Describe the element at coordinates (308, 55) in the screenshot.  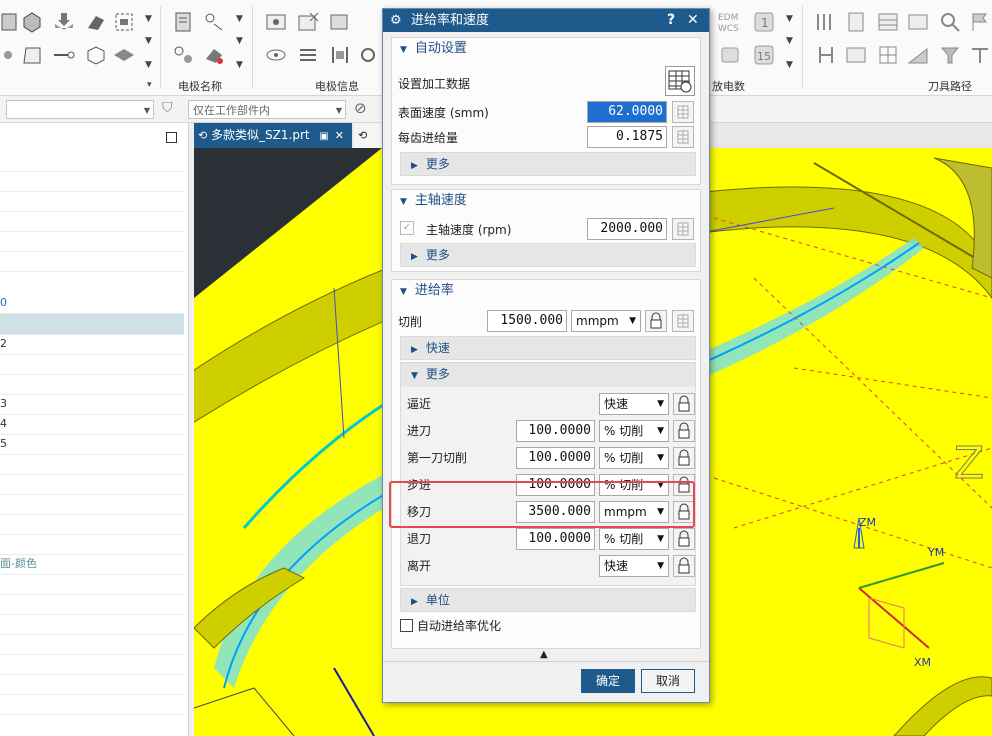
I see `list-icon` at that location.